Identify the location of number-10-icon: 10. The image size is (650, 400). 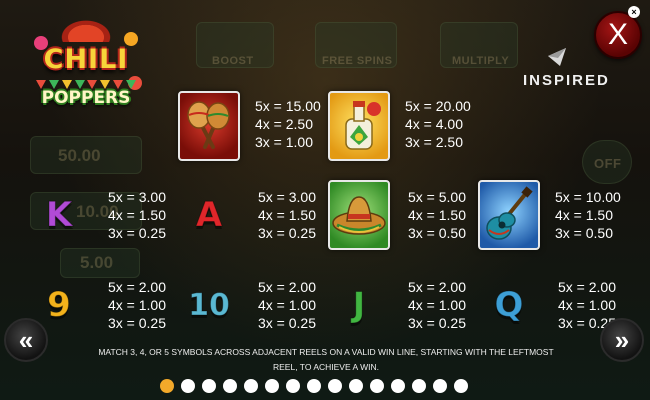
(209, 305).